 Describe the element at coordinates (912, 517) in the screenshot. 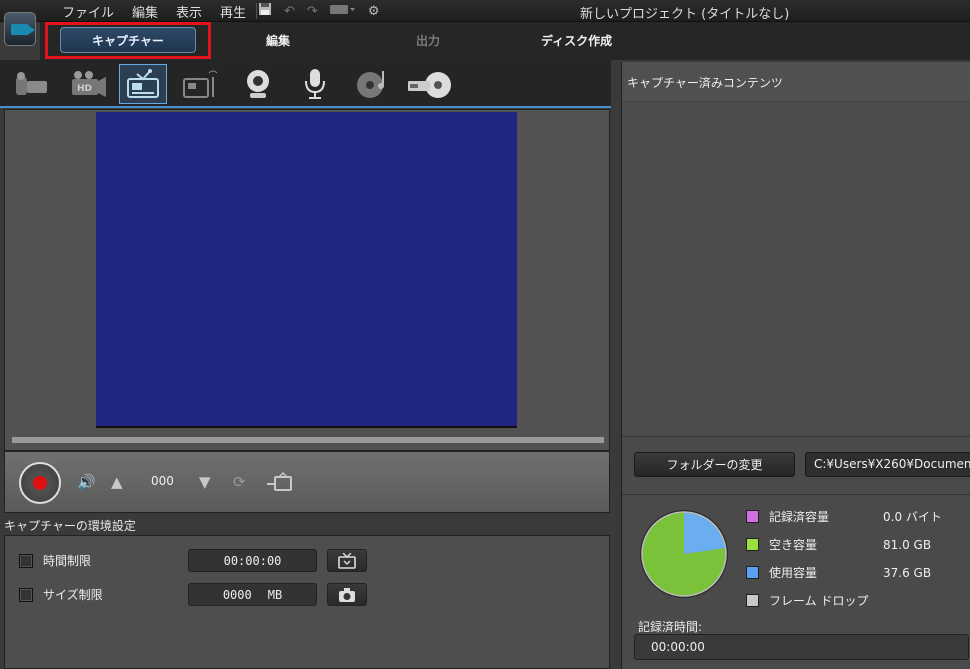

I see `legend-value: 0.0 バイト` at that location.